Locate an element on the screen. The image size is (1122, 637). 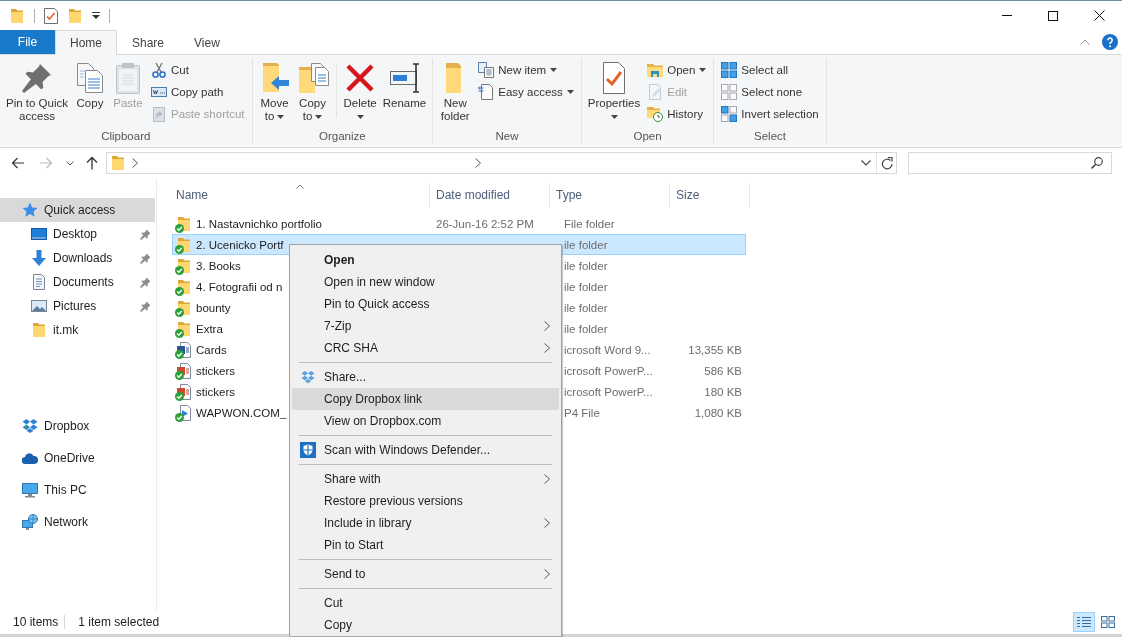
file-name: bounty is located at coordinates (213, 307).